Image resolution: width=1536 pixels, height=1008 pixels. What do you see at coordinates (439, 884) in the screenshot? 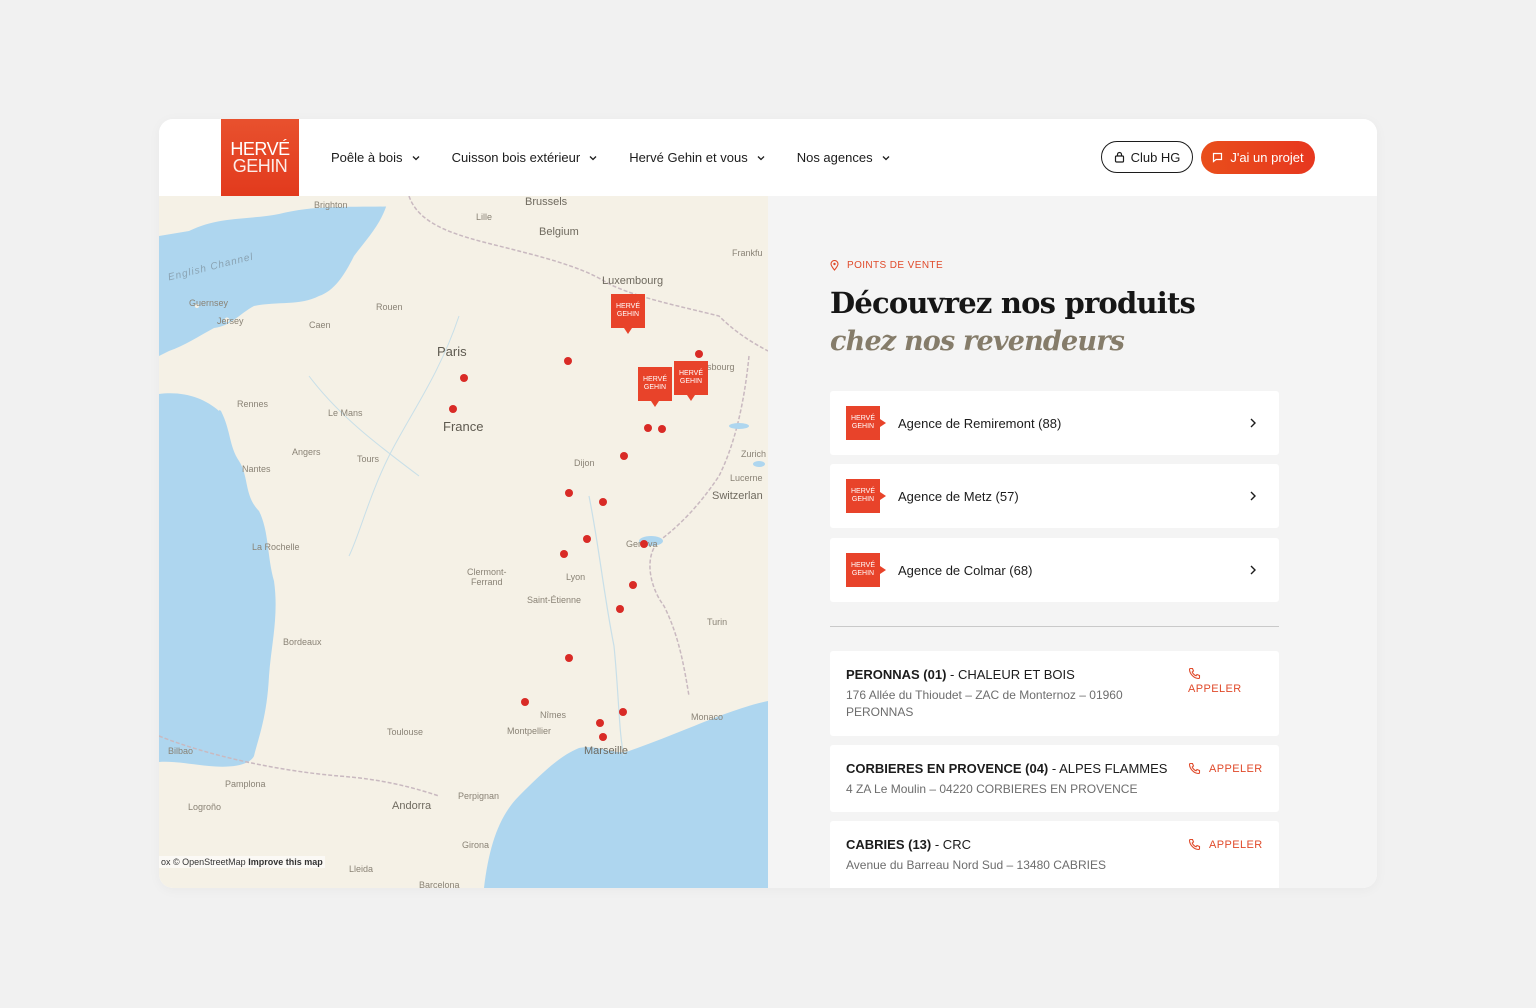
I see `map-label: Barcelona` at bounding box center [439, 884].